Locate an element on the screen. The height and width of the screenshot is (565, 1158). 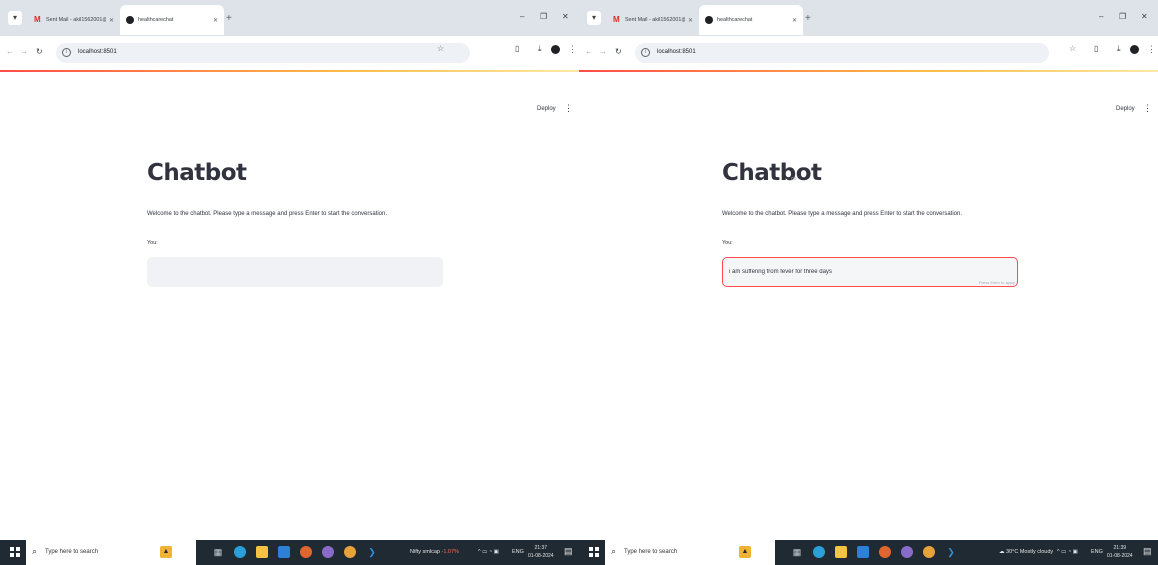
search-icon: ⌕ is located at coordinates (35, 551).